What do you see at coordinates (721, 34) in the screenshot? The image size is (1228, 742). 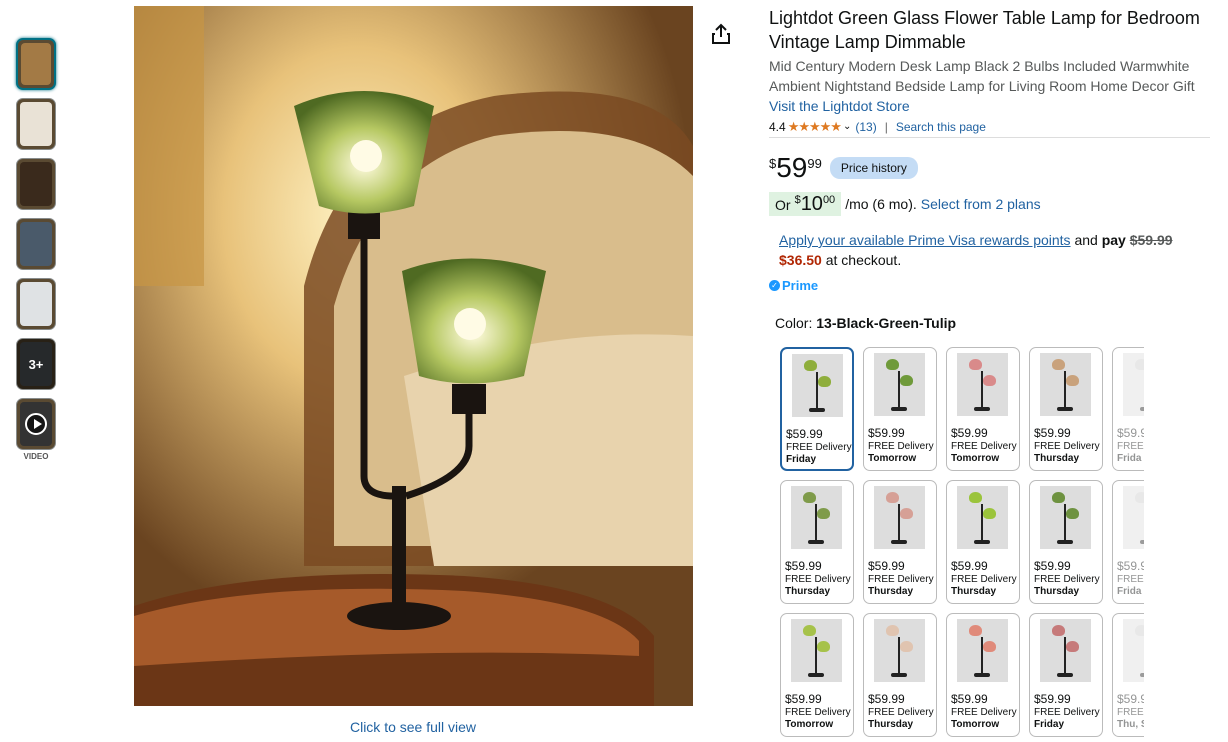 I see `share-icon` at bounding box center [721, 34].